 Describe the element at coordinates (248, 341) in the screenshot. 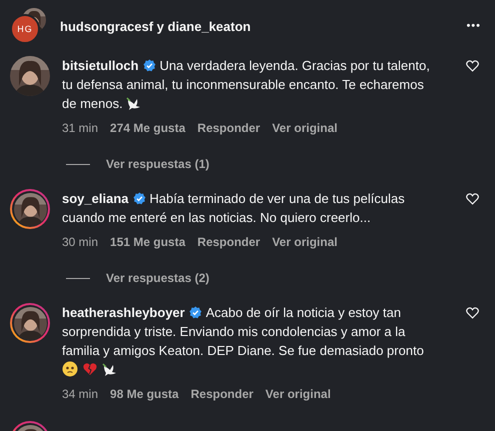

I see `comment-text: heatherashleyboyer Acabo de oír la noticia y estoy tan sorprendida y triste. Enviando mis condolencias y amor a la familia y amigos Keaton. DEP Diane. Se fue demasiado pronto` at that location.